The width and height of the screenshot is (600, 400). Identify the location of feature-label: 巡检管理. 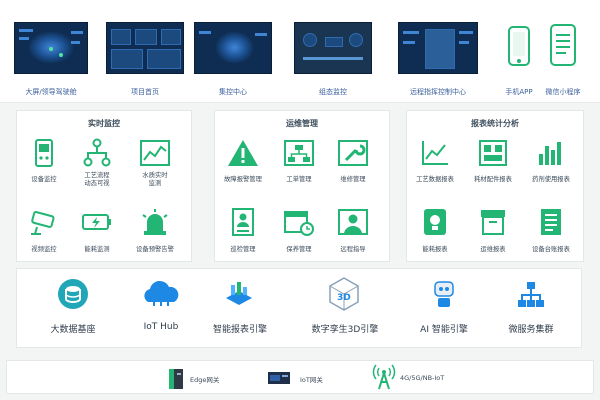
(243, 249).